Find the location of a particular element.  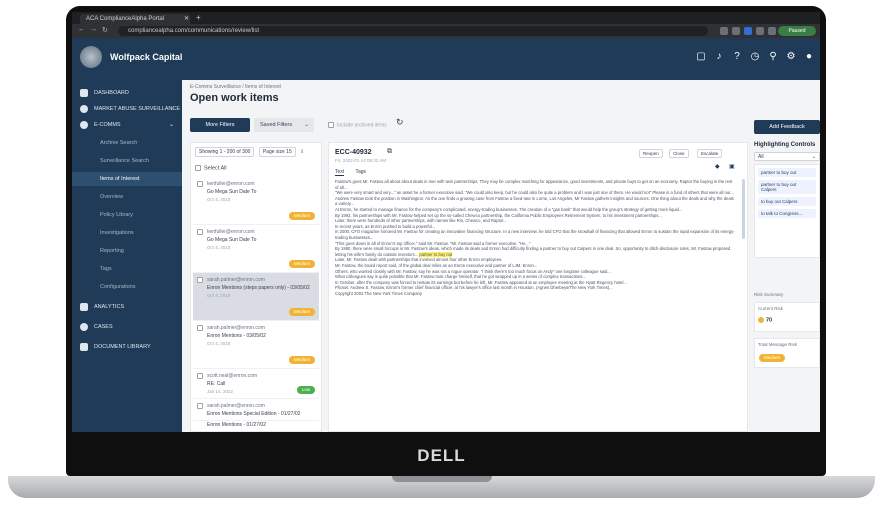

highlight-term: partner to buy out Calpers is located at coordinates (787, 187).